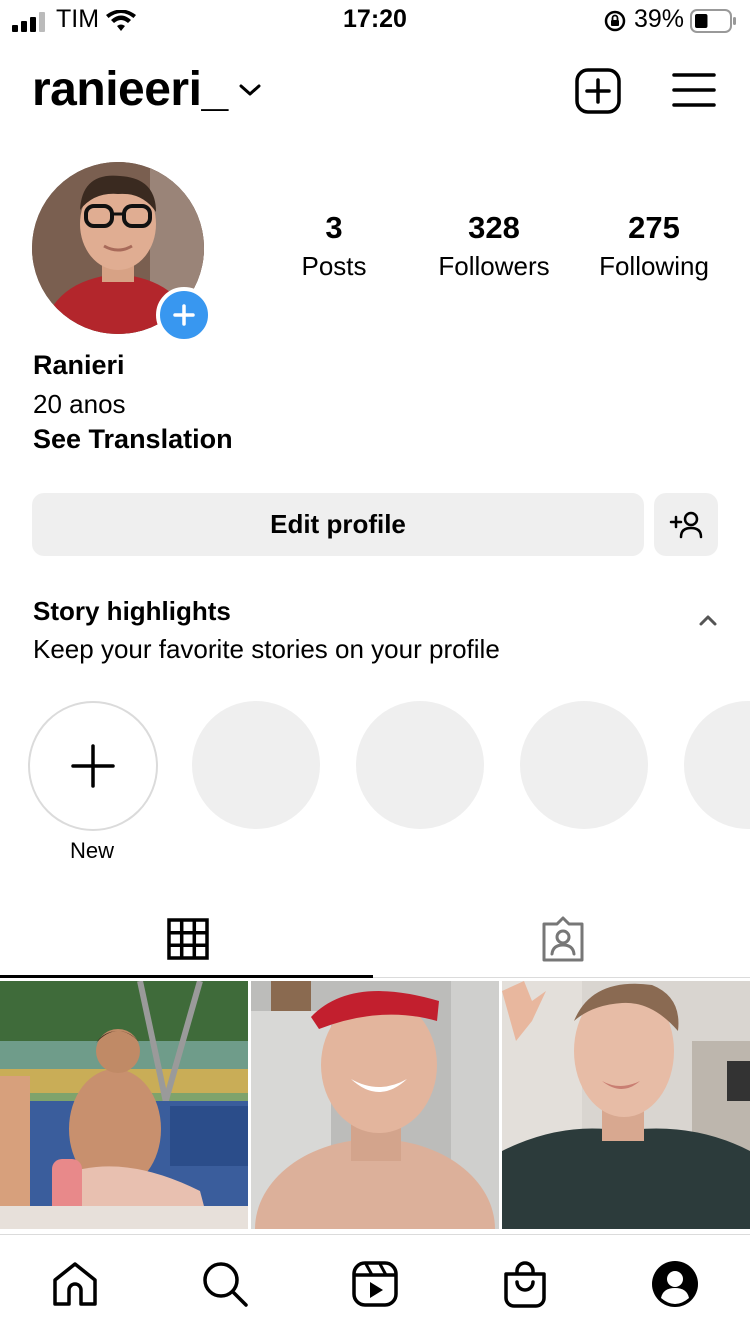 Image resolution: width=750 pixels, height=1335 pixels. I want to click on nav-shop, so click(525, 1284).